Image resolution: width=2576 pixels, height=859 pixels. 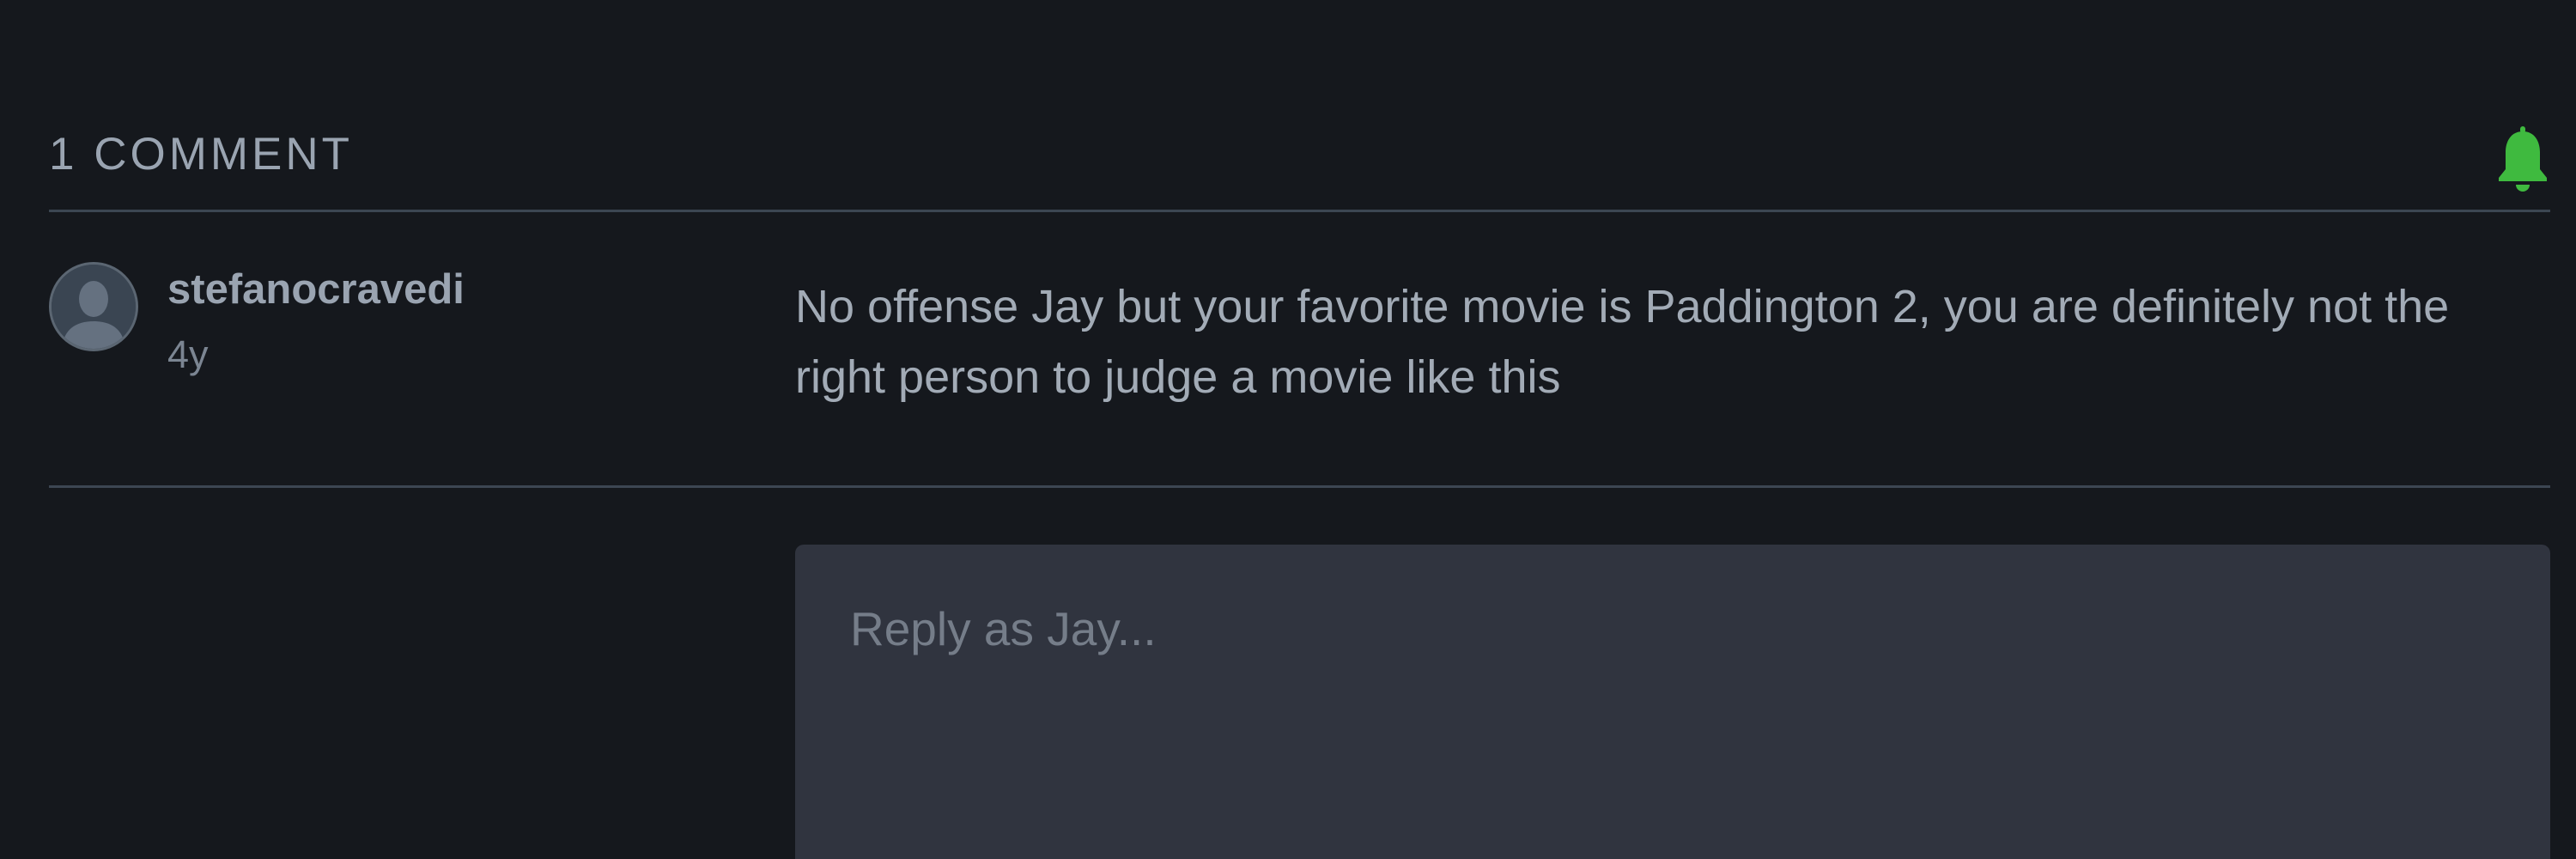 What do you see at coordinates (1299, 166) in the screenshot?
I see `comments-header: 1 COMMENT` at bounding box center [1299, 166].